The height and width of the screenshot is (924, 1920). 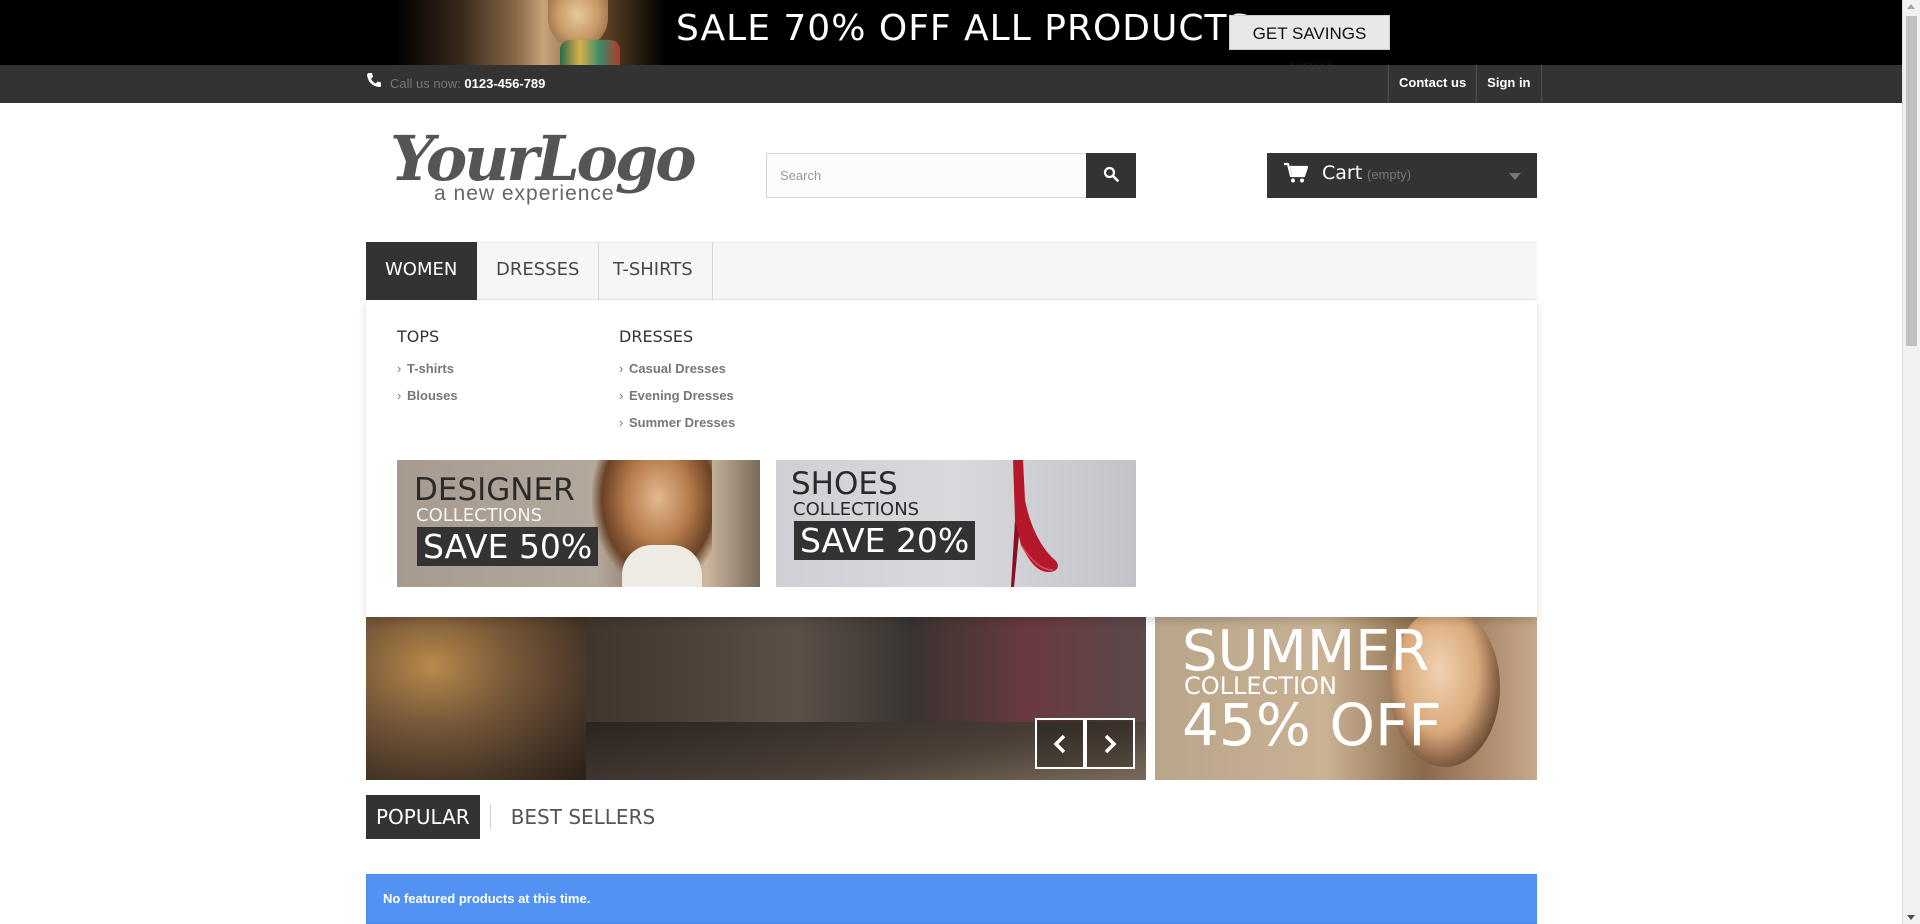 I want to click on call-us-text: Call us now: 0123-456-789, so click(x=467, y=83).